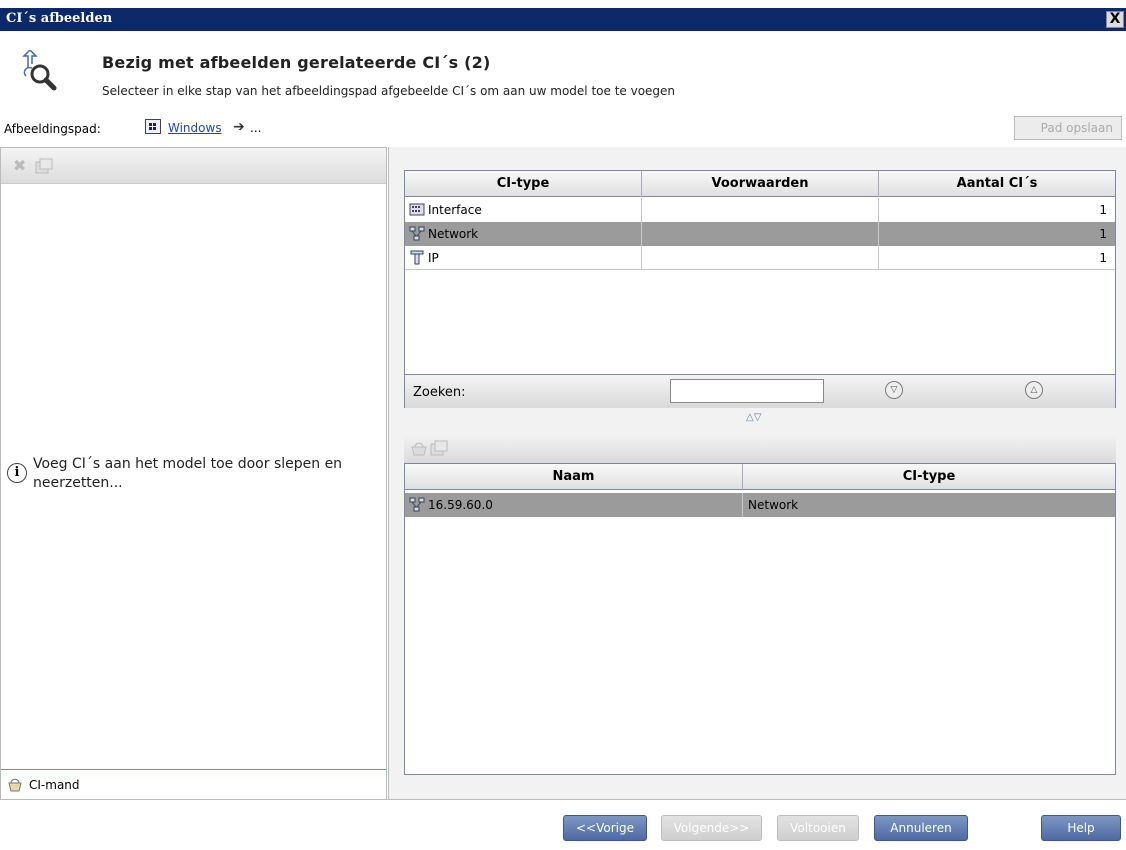 The height and width of the screenshot is (850, 1126). What do you see at coordinates (532, 258) in the screenshot?
I see `cell-ci-type: IP` at bounding box center [532, 258].